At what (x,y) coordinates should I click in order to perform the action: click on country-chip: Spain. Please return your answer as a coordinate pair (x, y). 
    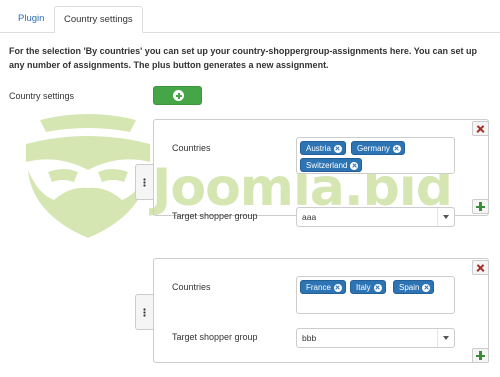
    Looking at the image, I should click on (414, 287).